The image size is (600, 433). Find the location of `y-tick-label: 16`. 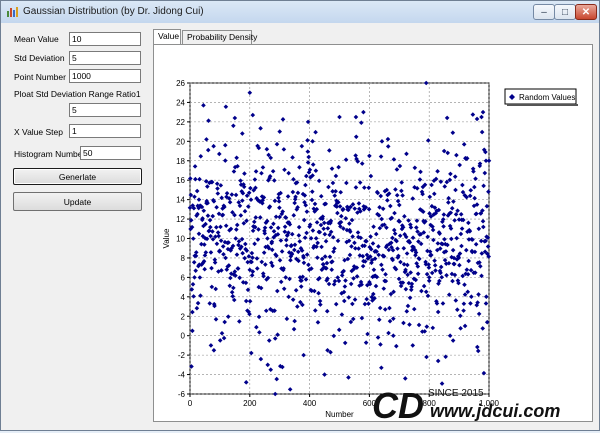

y-tick-label: 16 is located at coordinates (180, 180).